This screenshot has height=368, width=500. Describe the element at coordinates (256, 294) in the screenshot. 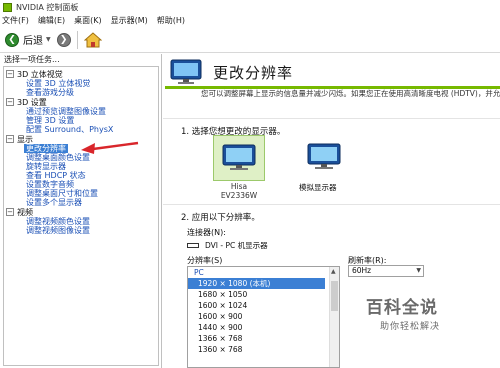

I see `resolution-item: 1680 × 1050` at that location.